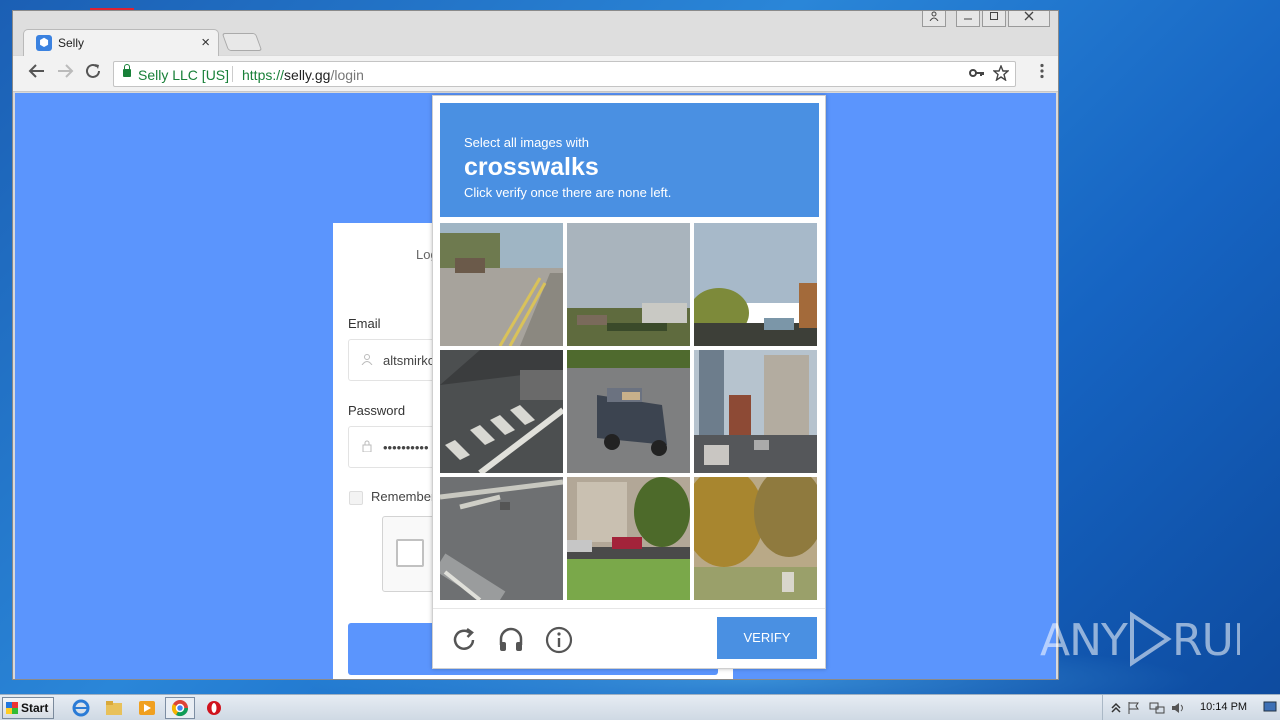  I want to click on close-window-button, so click(1029, 19).